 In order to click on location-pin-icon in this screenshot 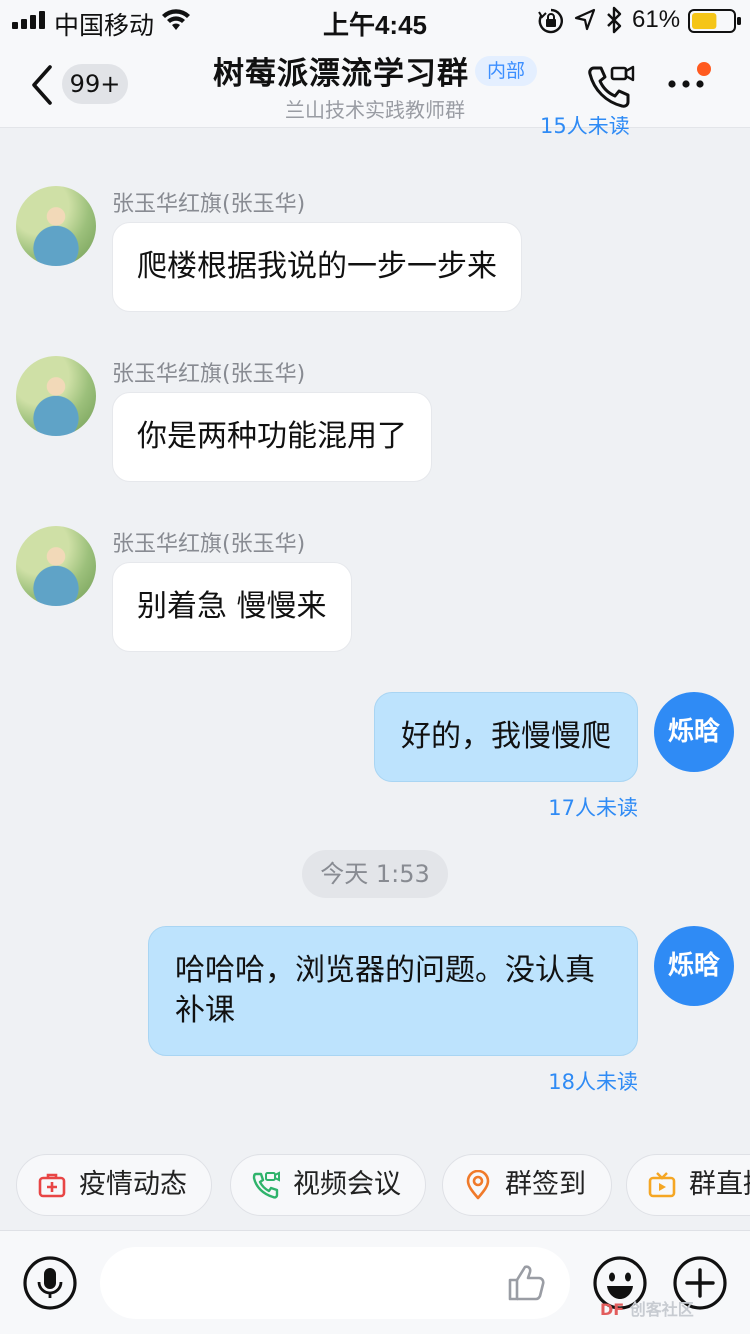, I will do `click(478, 1185)`.